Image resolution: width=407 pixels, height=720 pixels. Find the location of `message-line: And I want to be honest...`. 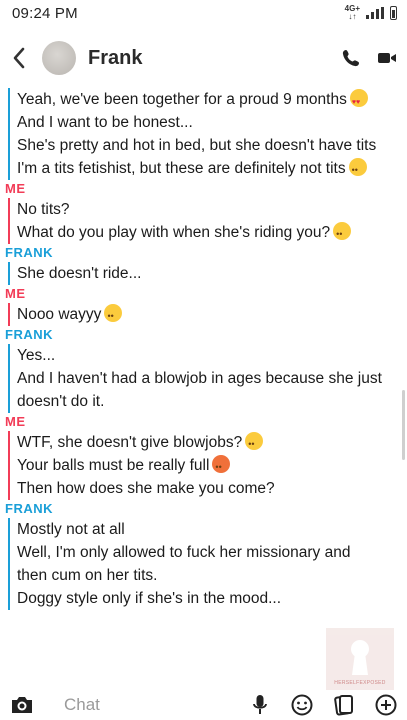

message-line: And I want to be honest... is located at coordinates (212, 122).